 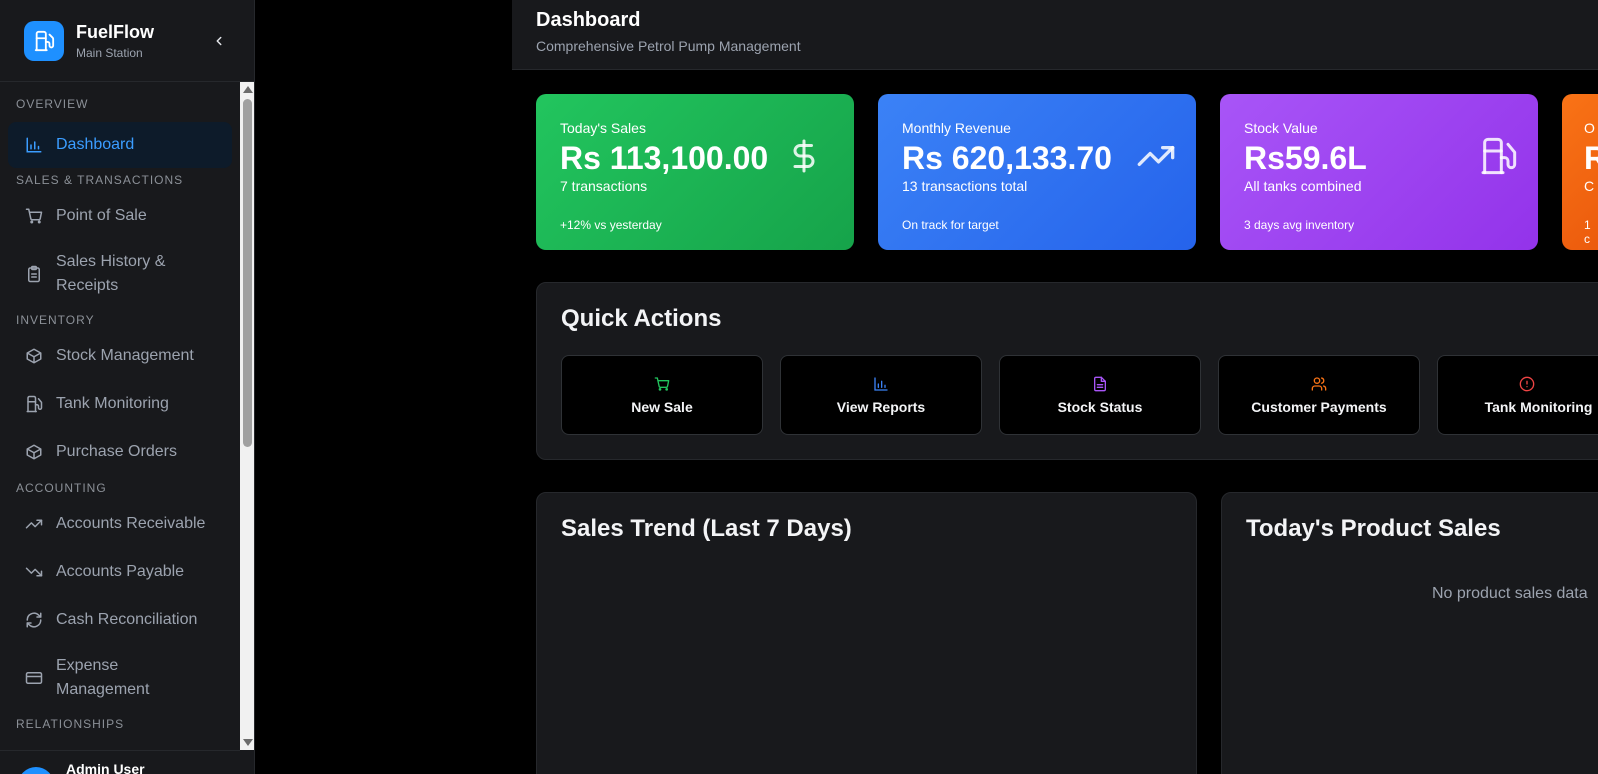 I want to click on sidebar-item-receivable: Accounts Receivable, so click(x=120, y=524).